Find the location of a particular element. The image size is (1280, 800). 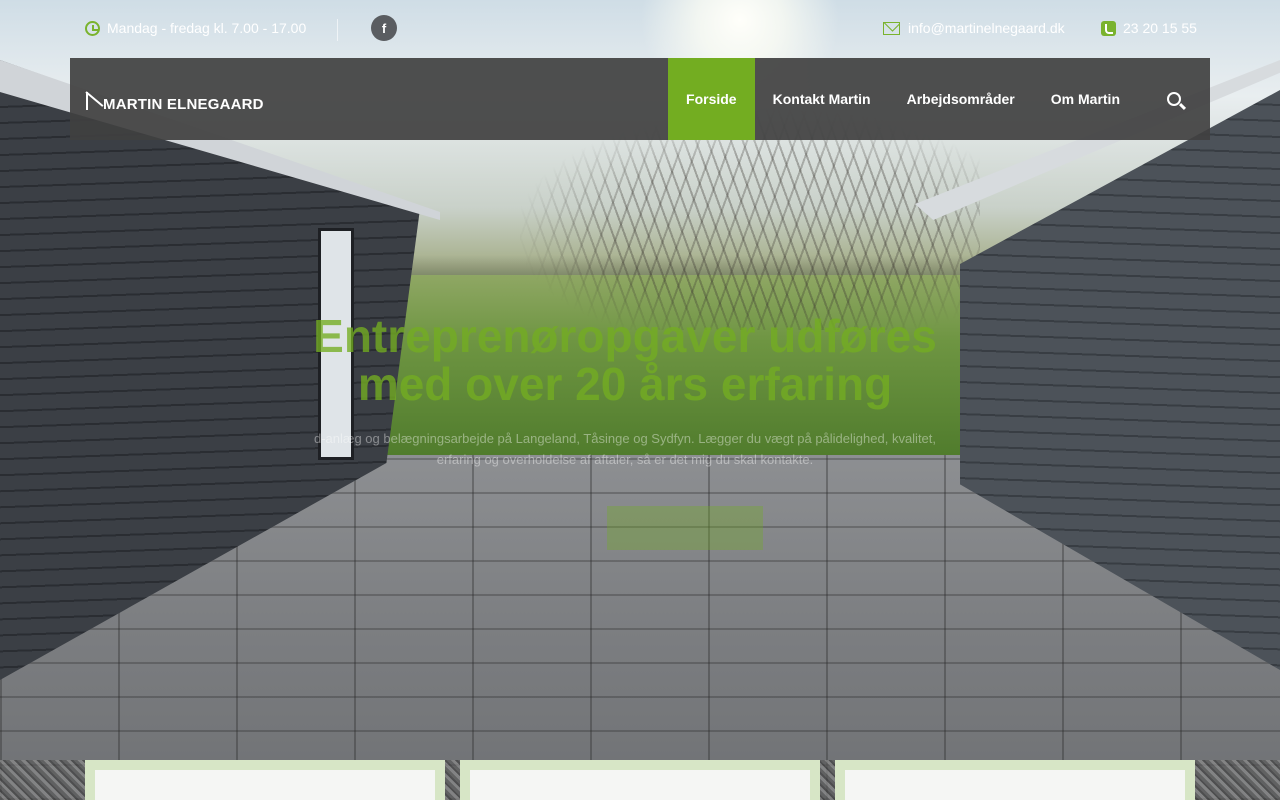

nav-item-arbejdsomraader: Arbejdsområder is located at coordinates (961, 99).